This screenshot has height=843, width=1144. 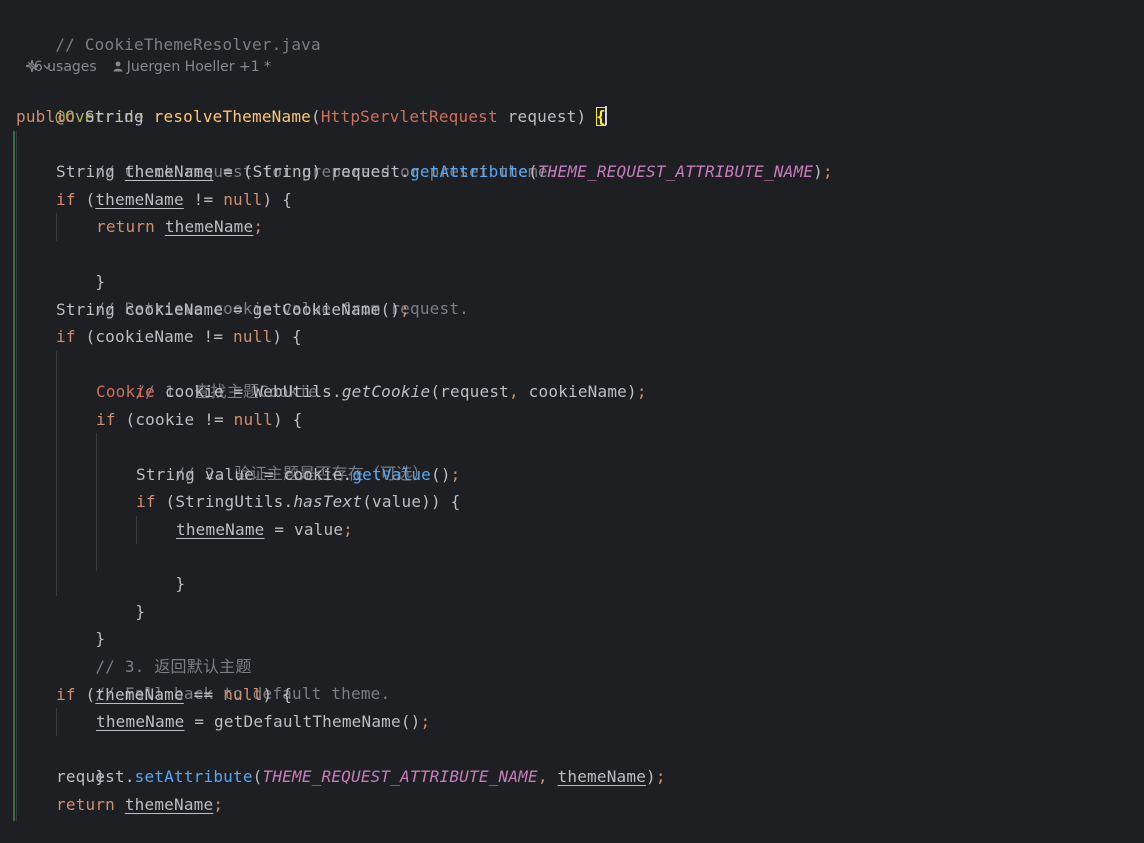 I want to click on code-line-get-value: String value = cookie.getValue();, so click(x=298, y=474).